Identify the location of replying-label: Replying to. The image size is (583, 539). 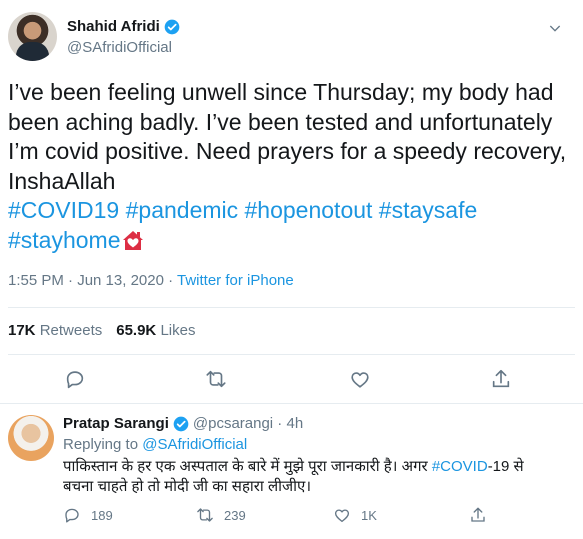
(103, 444).